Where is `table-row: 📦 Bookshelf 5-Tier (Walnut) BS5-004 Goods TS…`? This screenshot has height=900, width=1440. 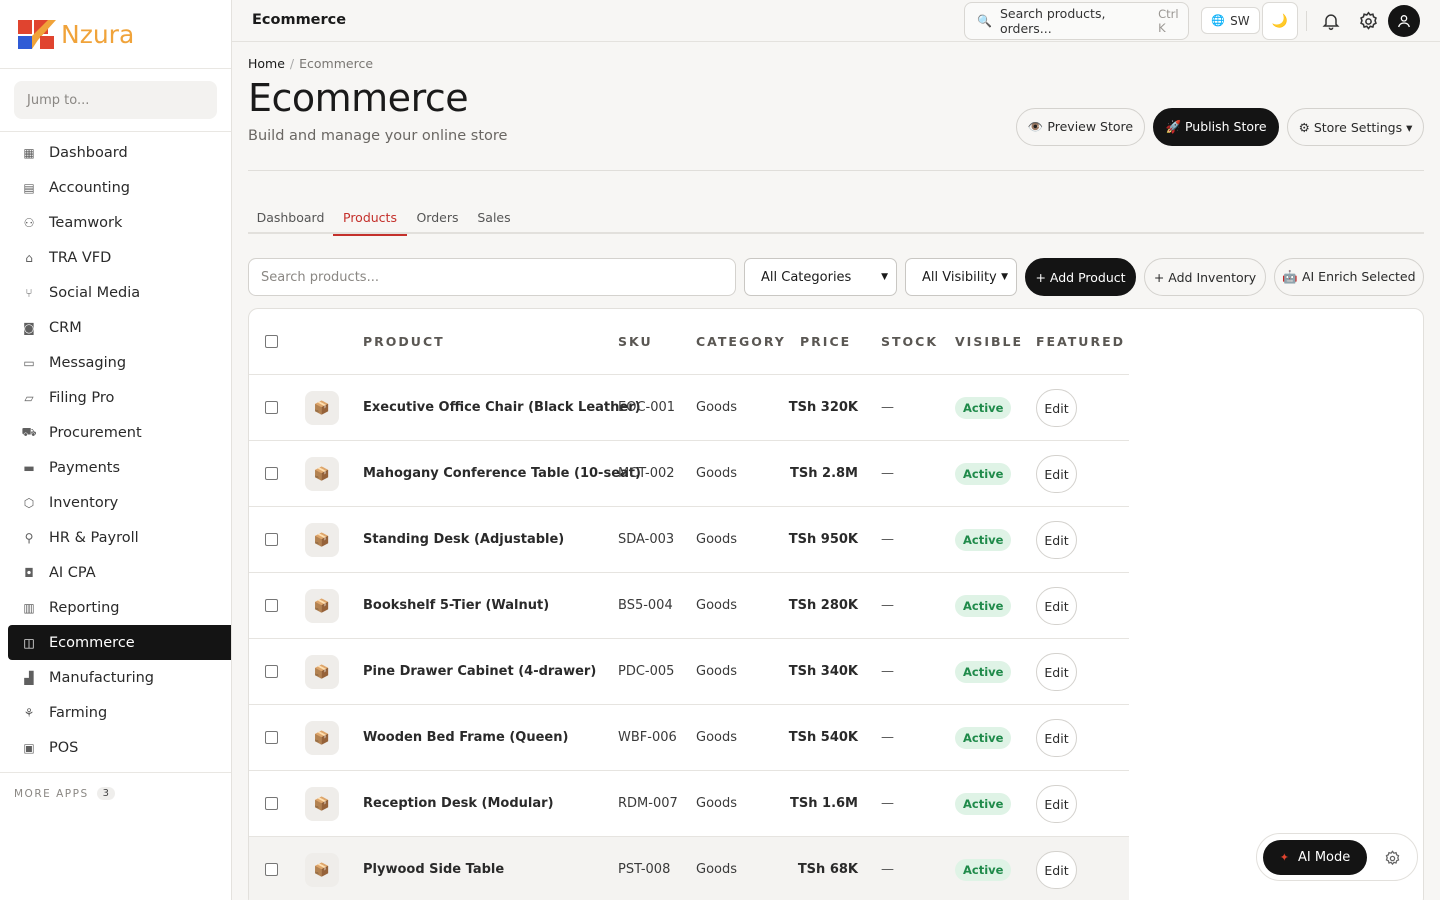 table-row: 📦 Bookshelf 5-Tier (Walnut) BS5-004 Goods TS… is located at coordinates (689, 606).